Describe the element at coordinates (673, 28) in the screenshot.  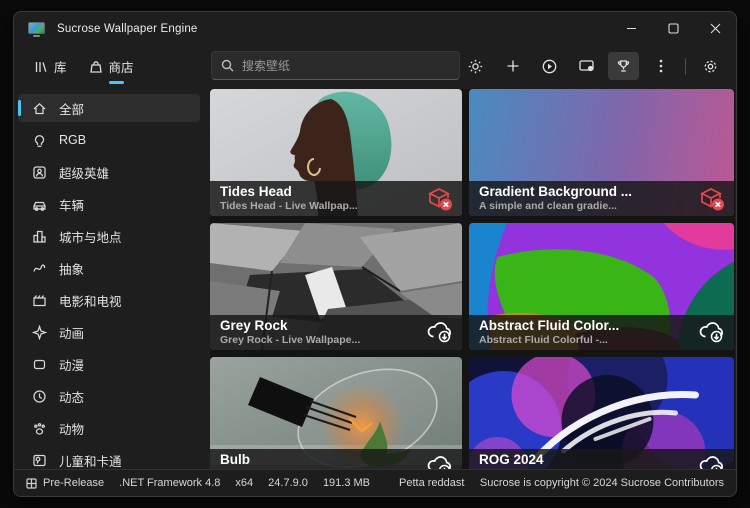
I see `maximize-button` at that location.